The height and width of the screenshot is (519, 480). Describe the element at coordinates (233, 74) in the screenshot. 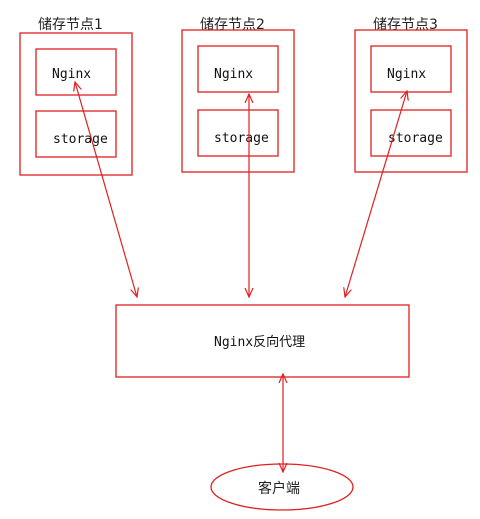

I see `storage-node-2-nginx-label: Nginx` at that location.